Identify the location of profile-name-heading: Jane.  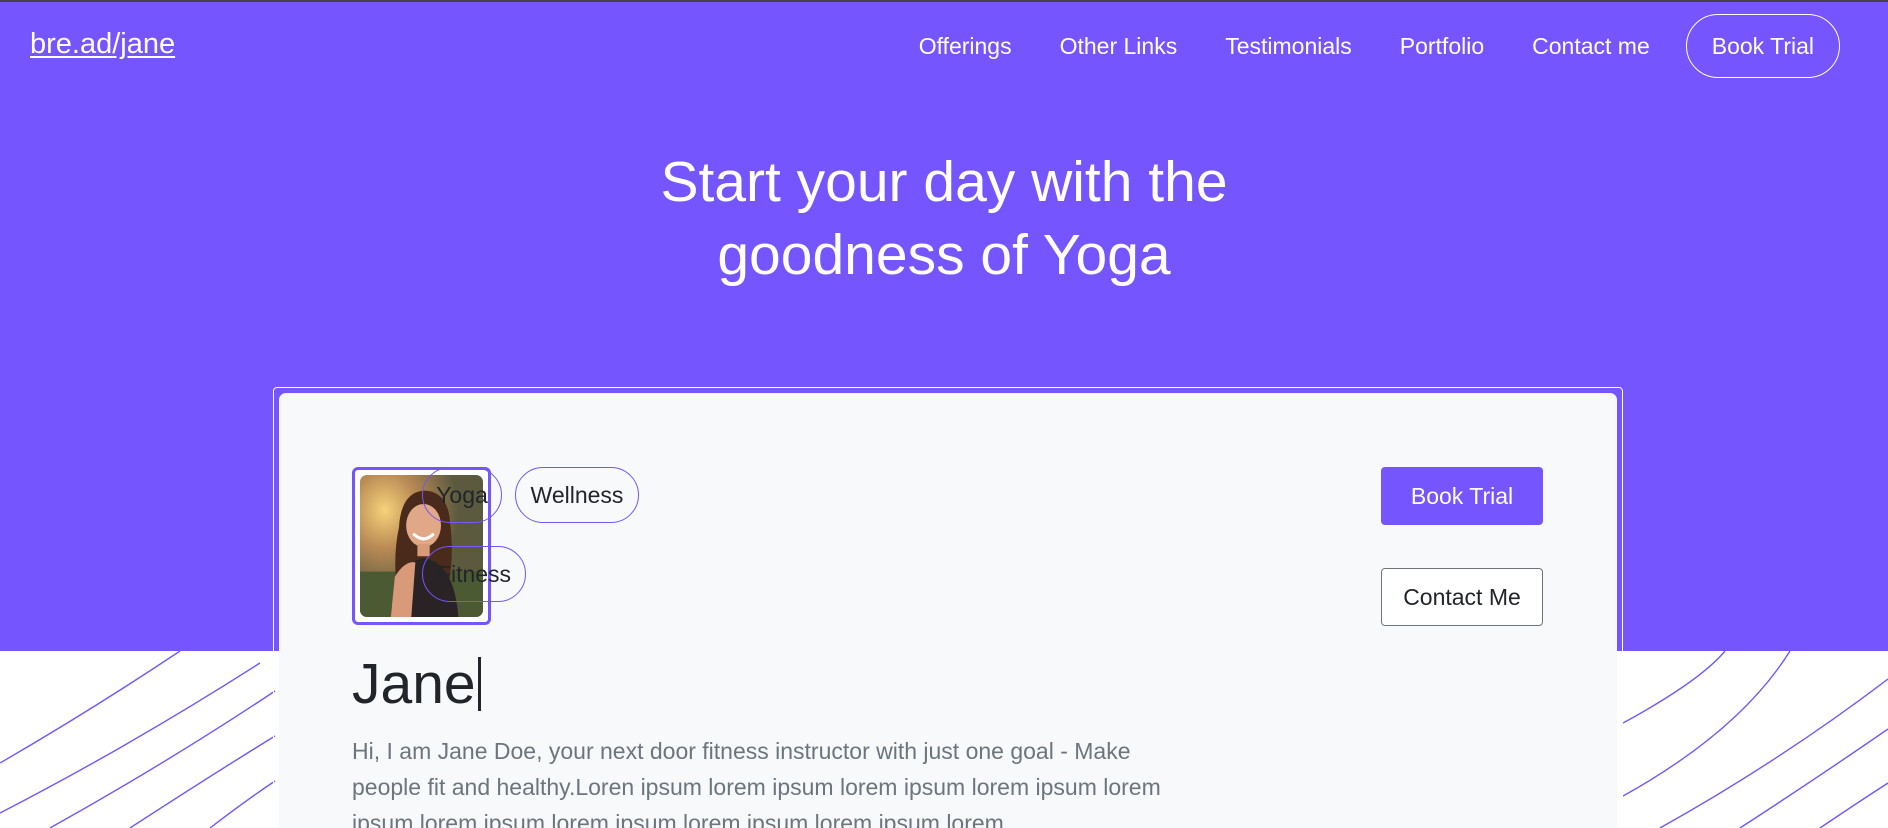
(416, 684).